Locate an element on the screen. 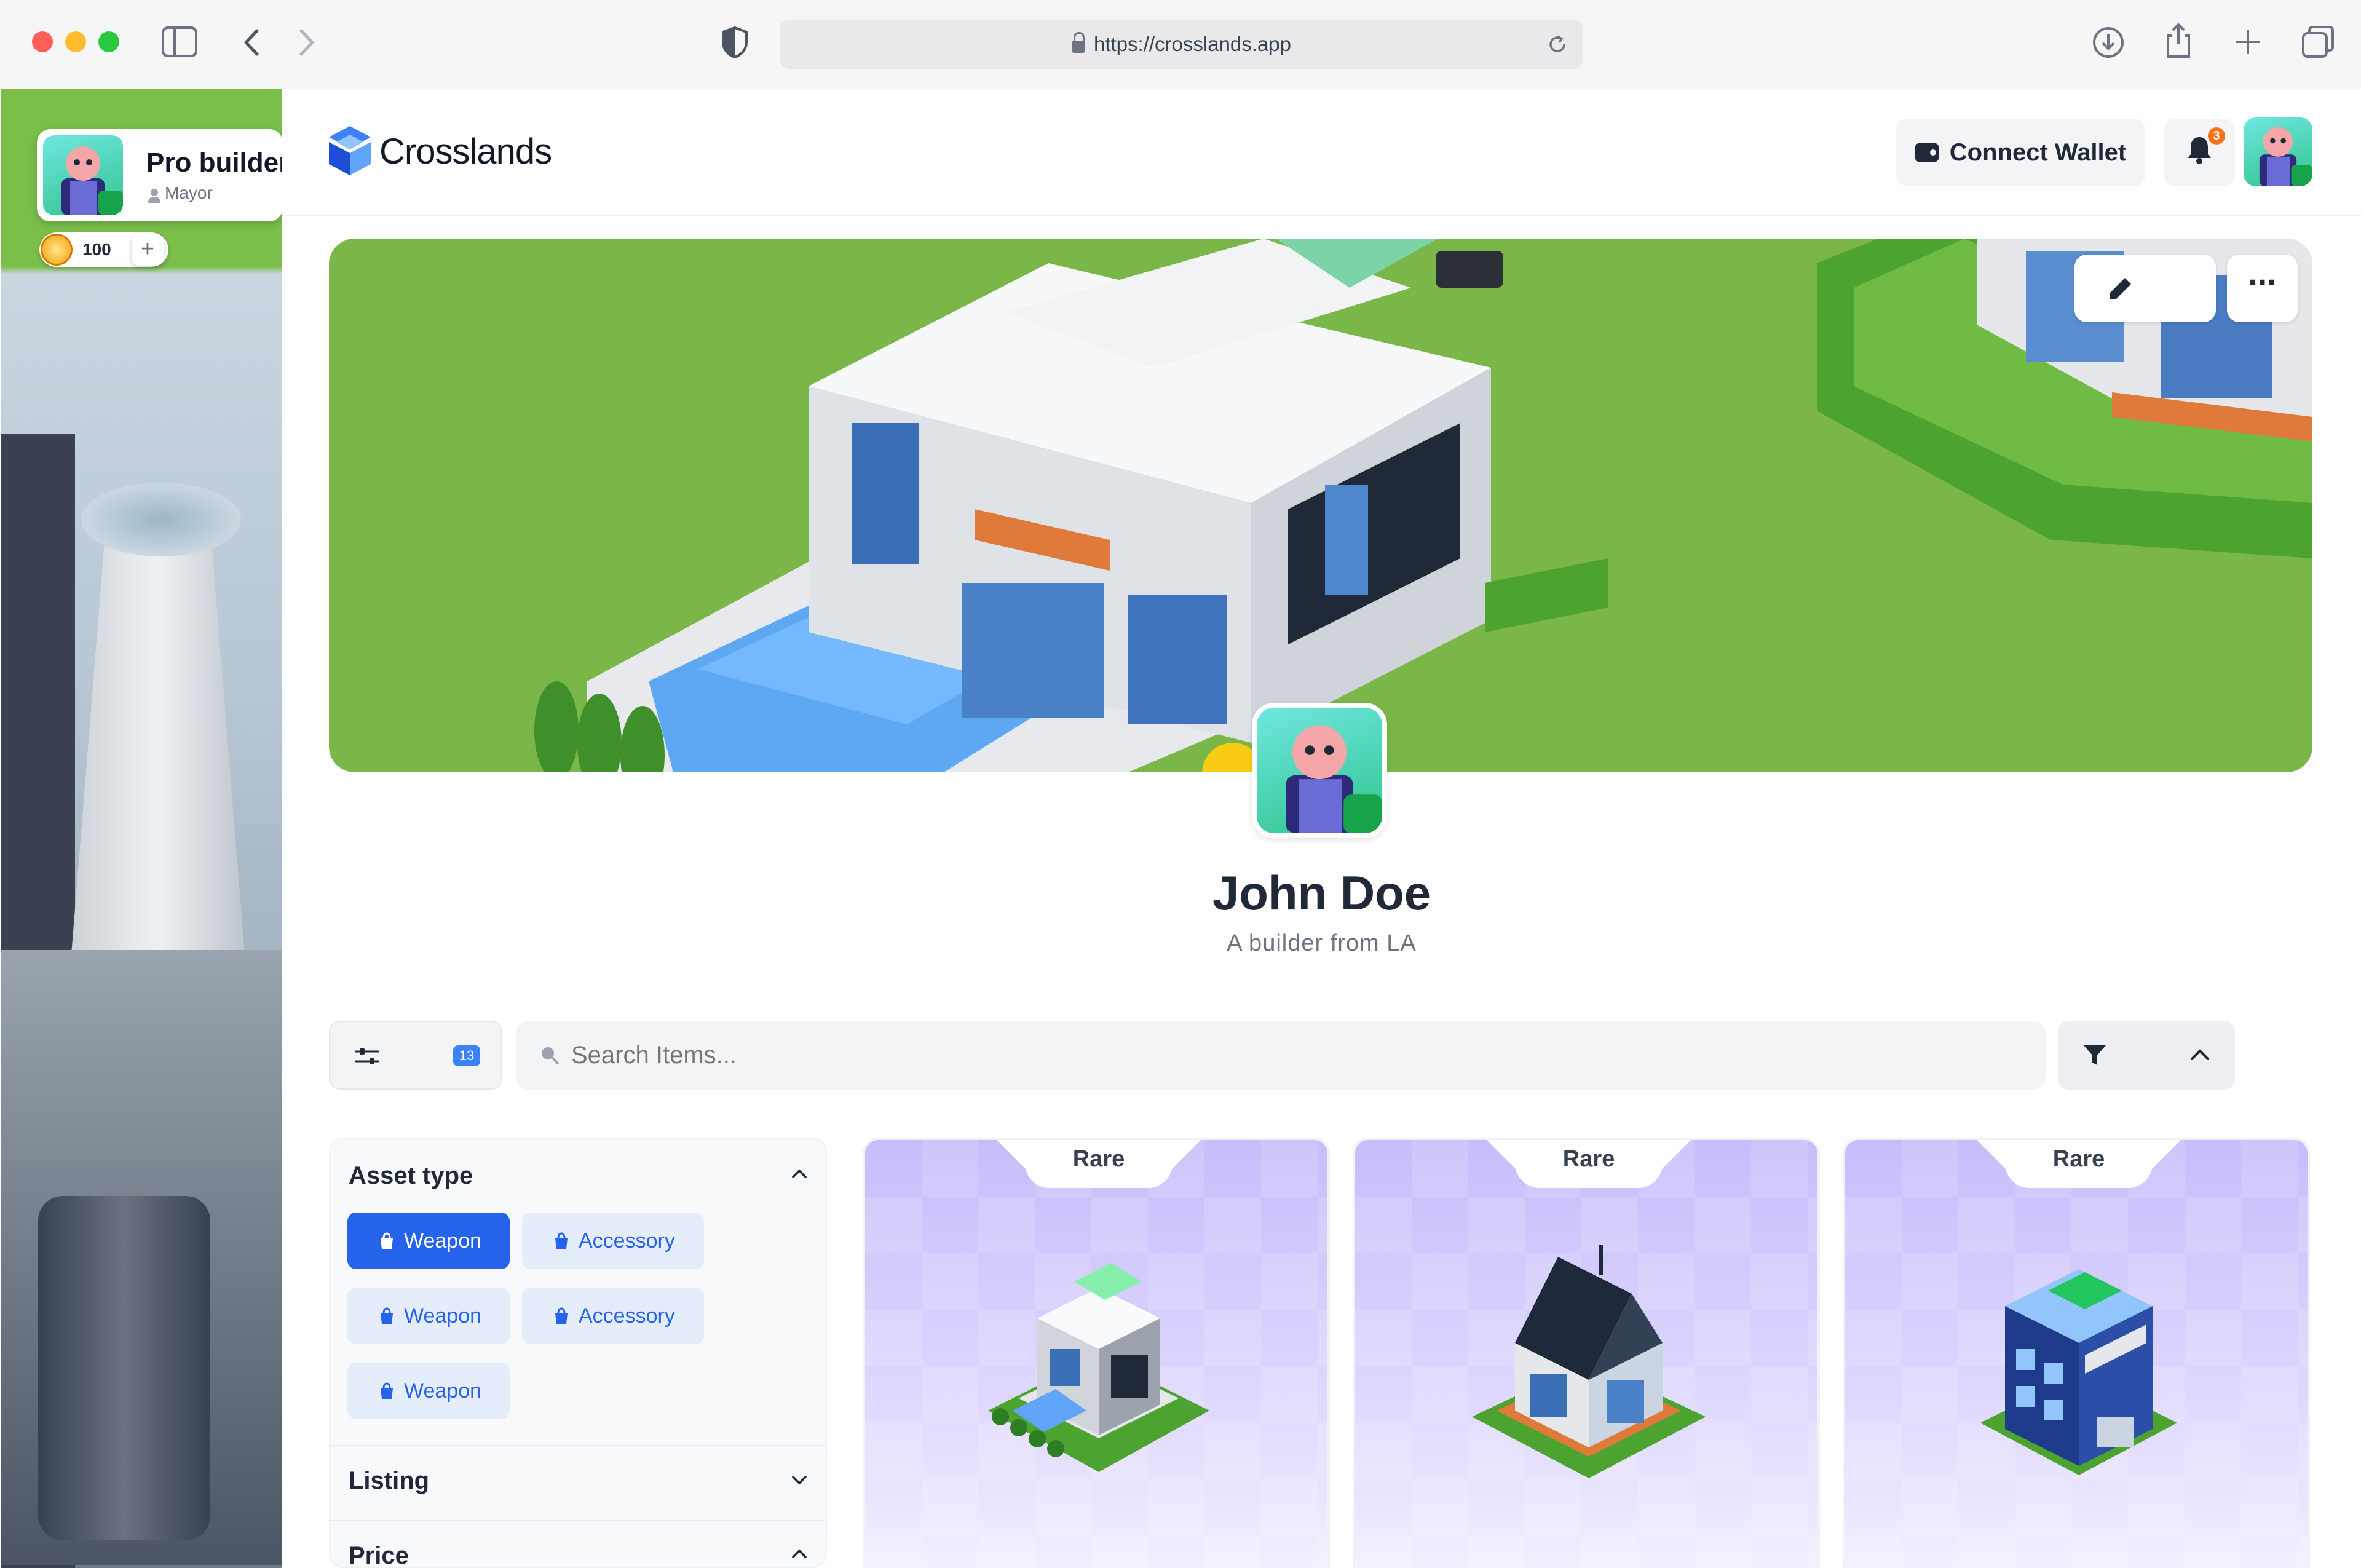  back-icon is located at coordinates (251, 42).